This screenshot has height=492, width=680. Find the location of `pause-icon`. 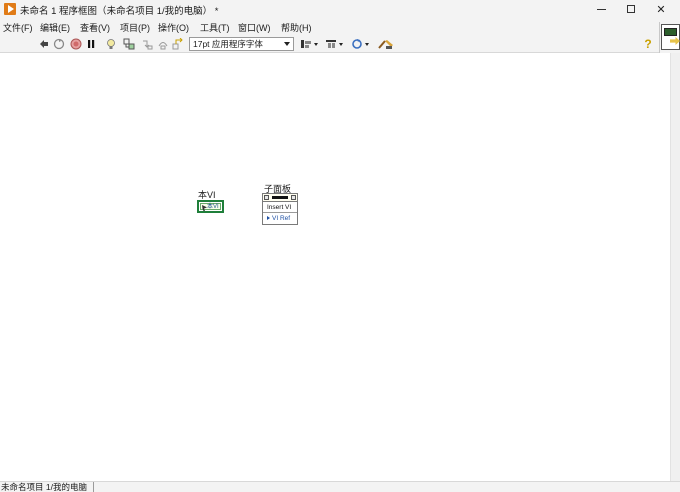

pause-icon is located at coordinates (91, 44).